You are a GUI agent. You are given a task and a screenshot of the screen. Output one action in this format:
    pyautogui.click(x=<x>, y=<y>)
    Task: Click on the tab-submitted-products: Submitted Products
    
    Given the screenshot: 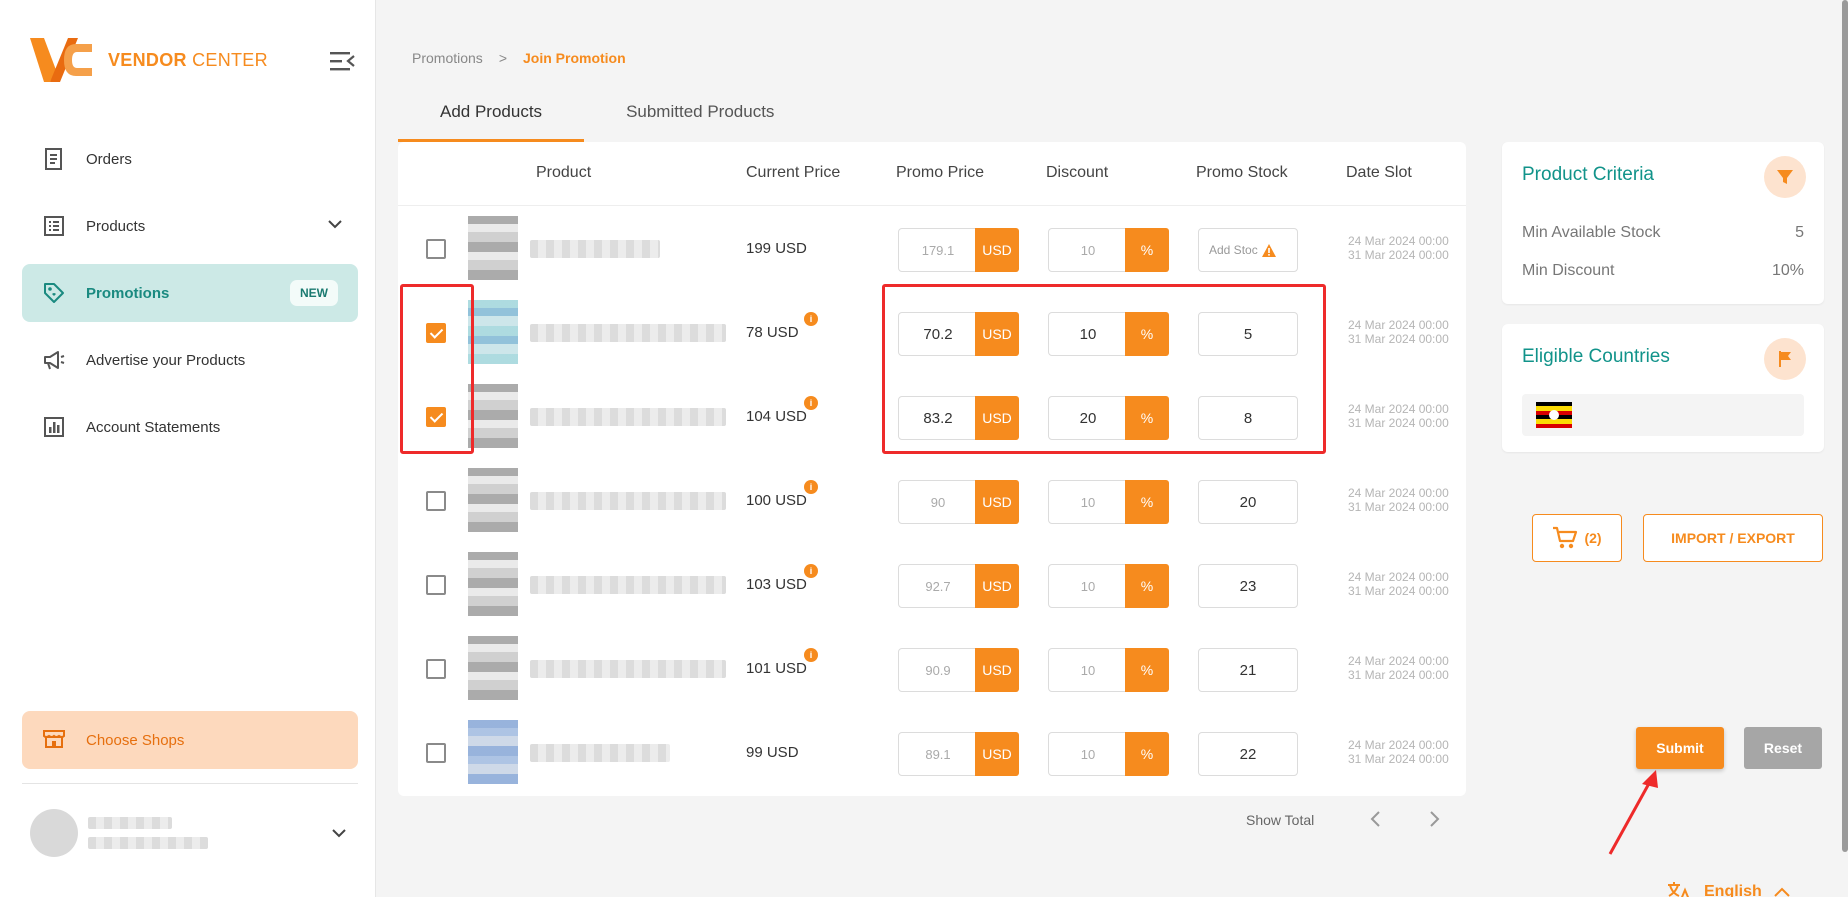 What is the action you would take?
    pyautogui.click(x=700, y=117)
    